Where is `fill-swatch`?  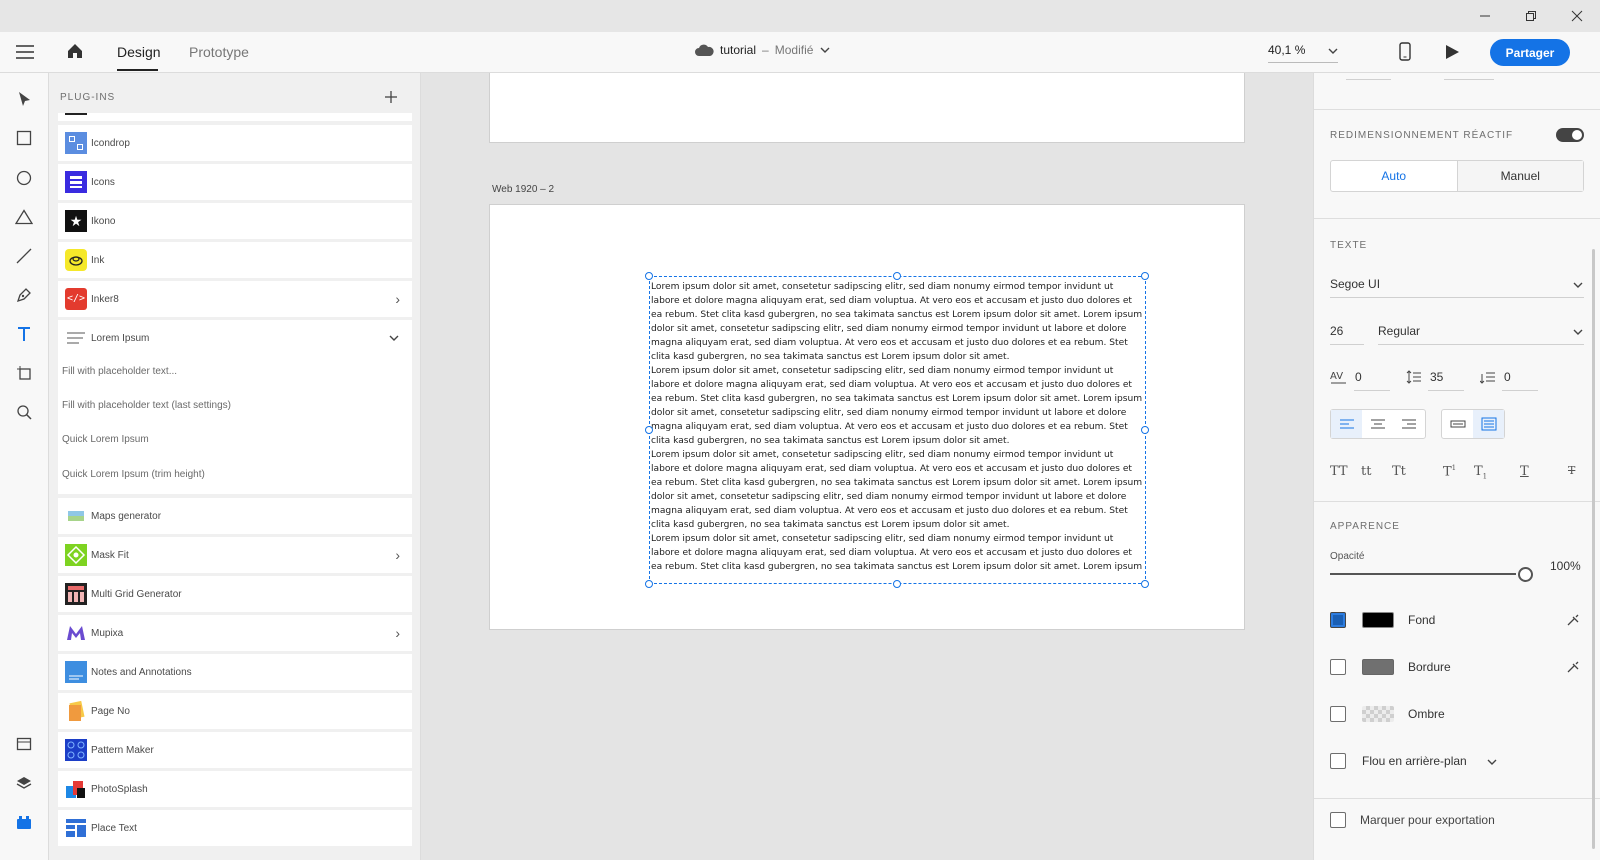 fill-swatch is located at coordinates (1378, 620).